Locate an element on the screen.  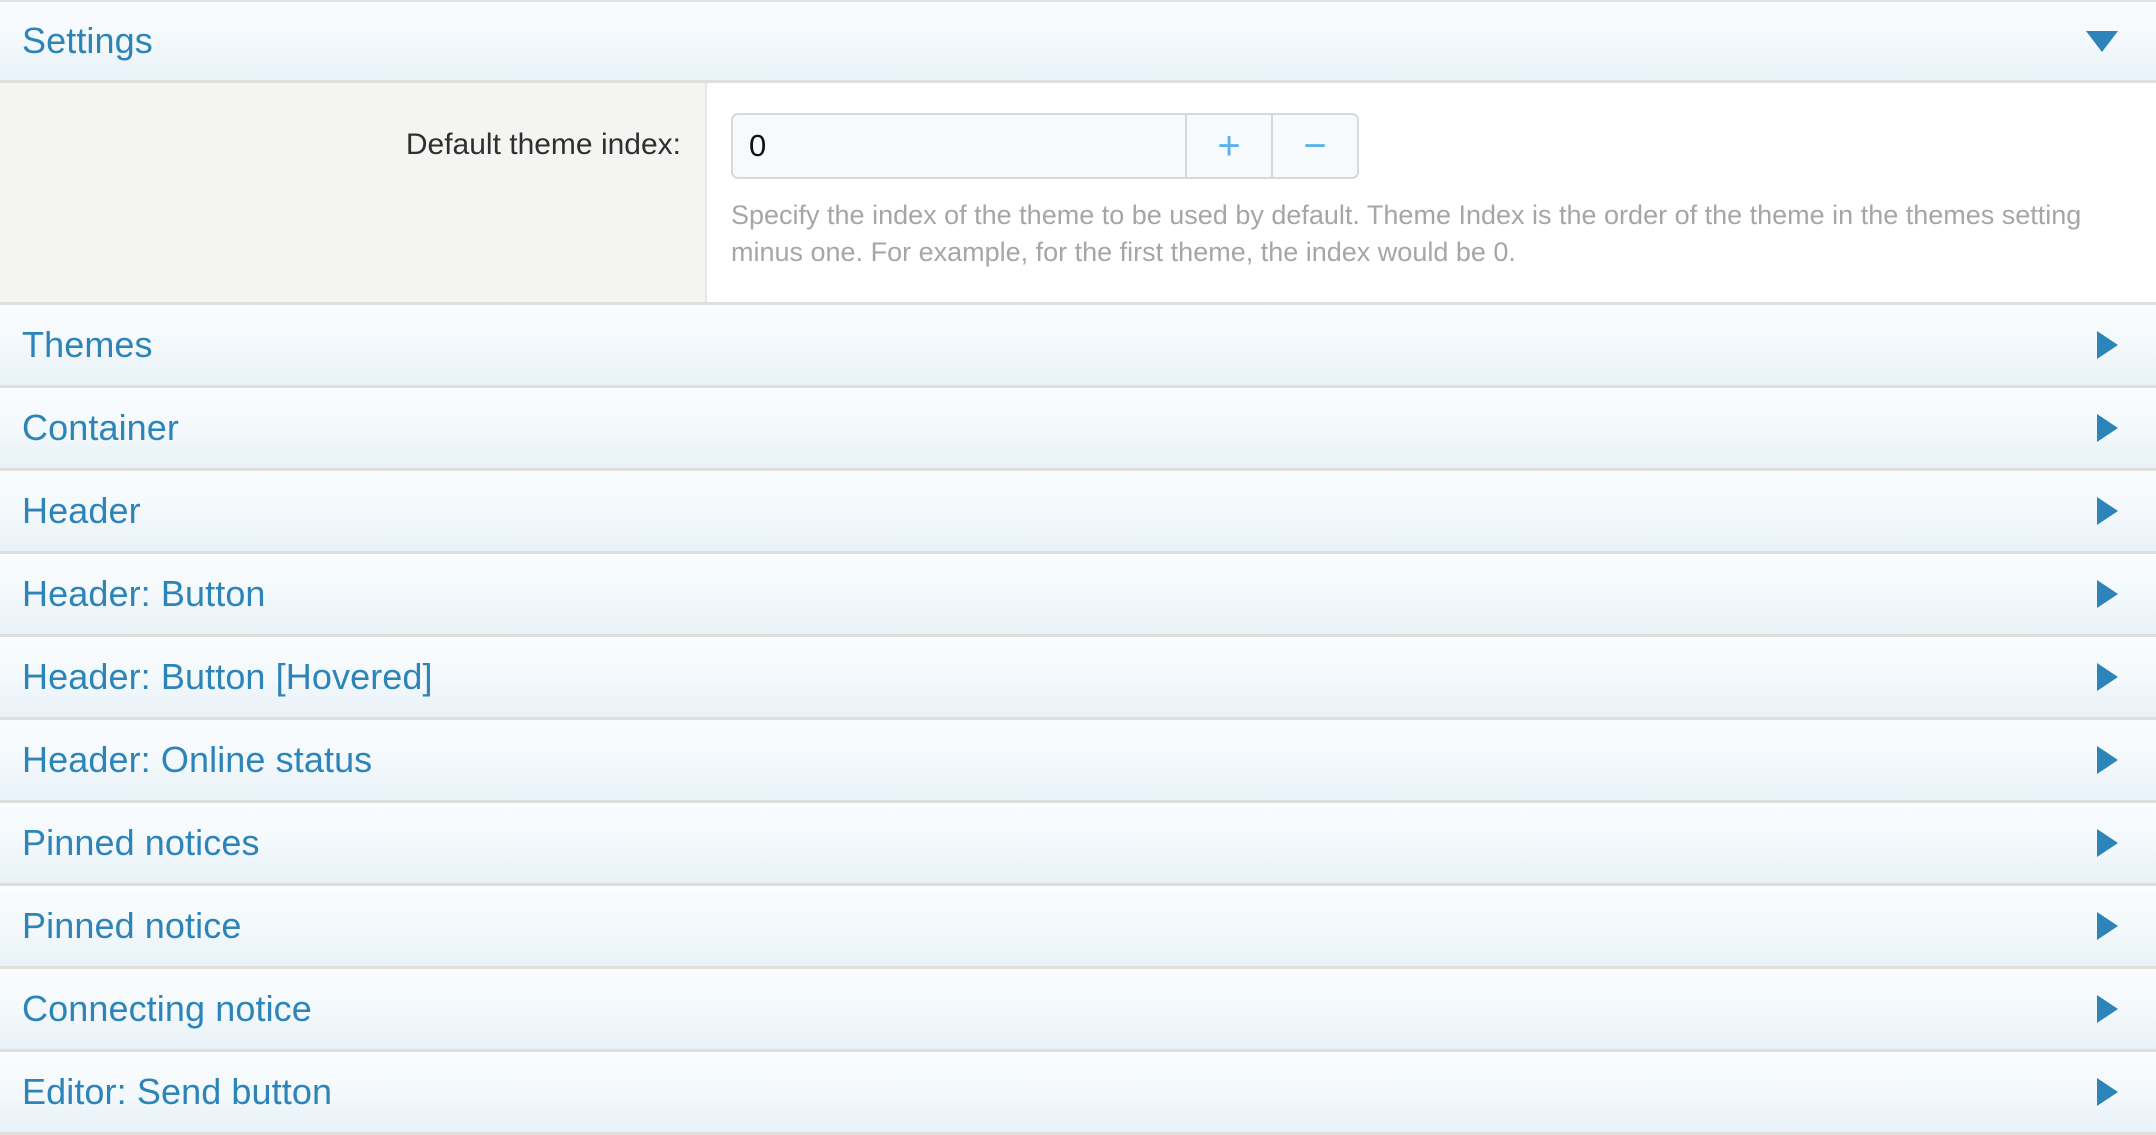
section-header-row: Pinned notice is located at coordinates (1078, 927).